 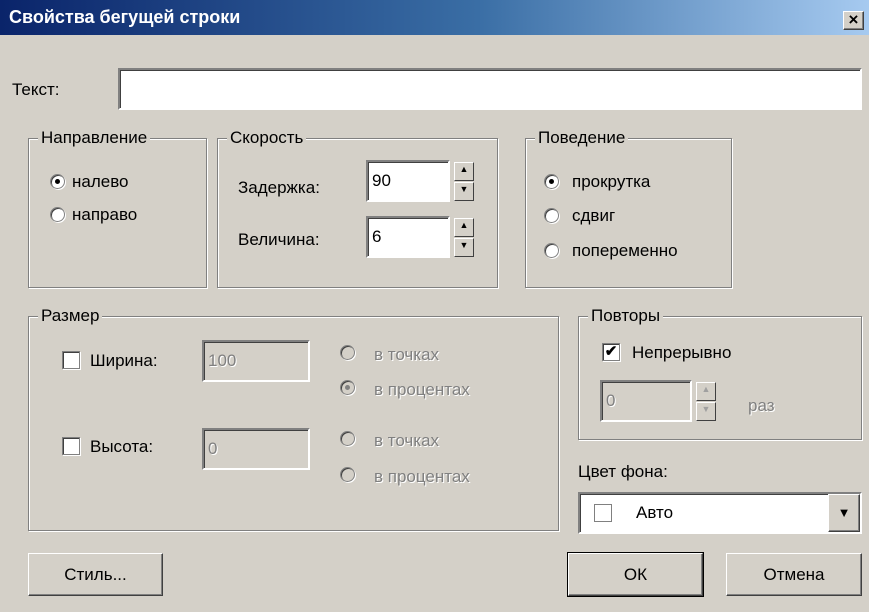 I want to click on color-swatch, so click(x=603, y=513).